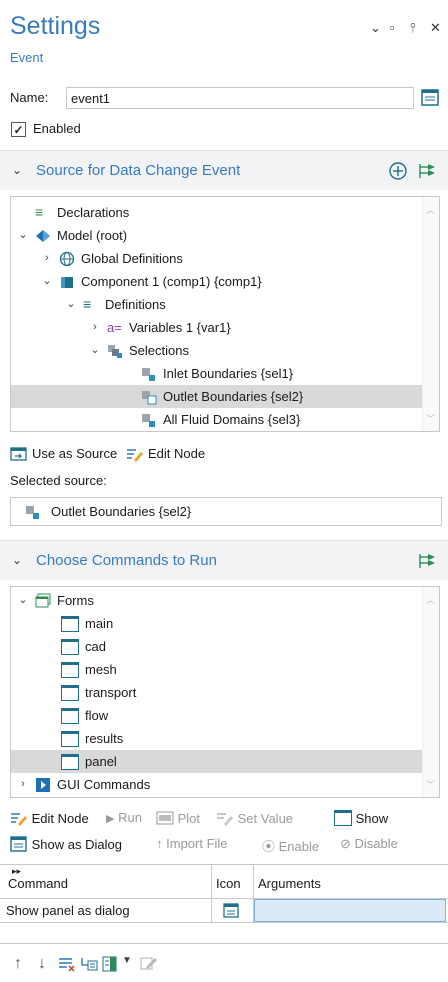 The width and height of the screenshot is (448, 982). Describe the element at coordinates (124, 817) in the screenshot. I see `run-button: ▶ Run` at that location.